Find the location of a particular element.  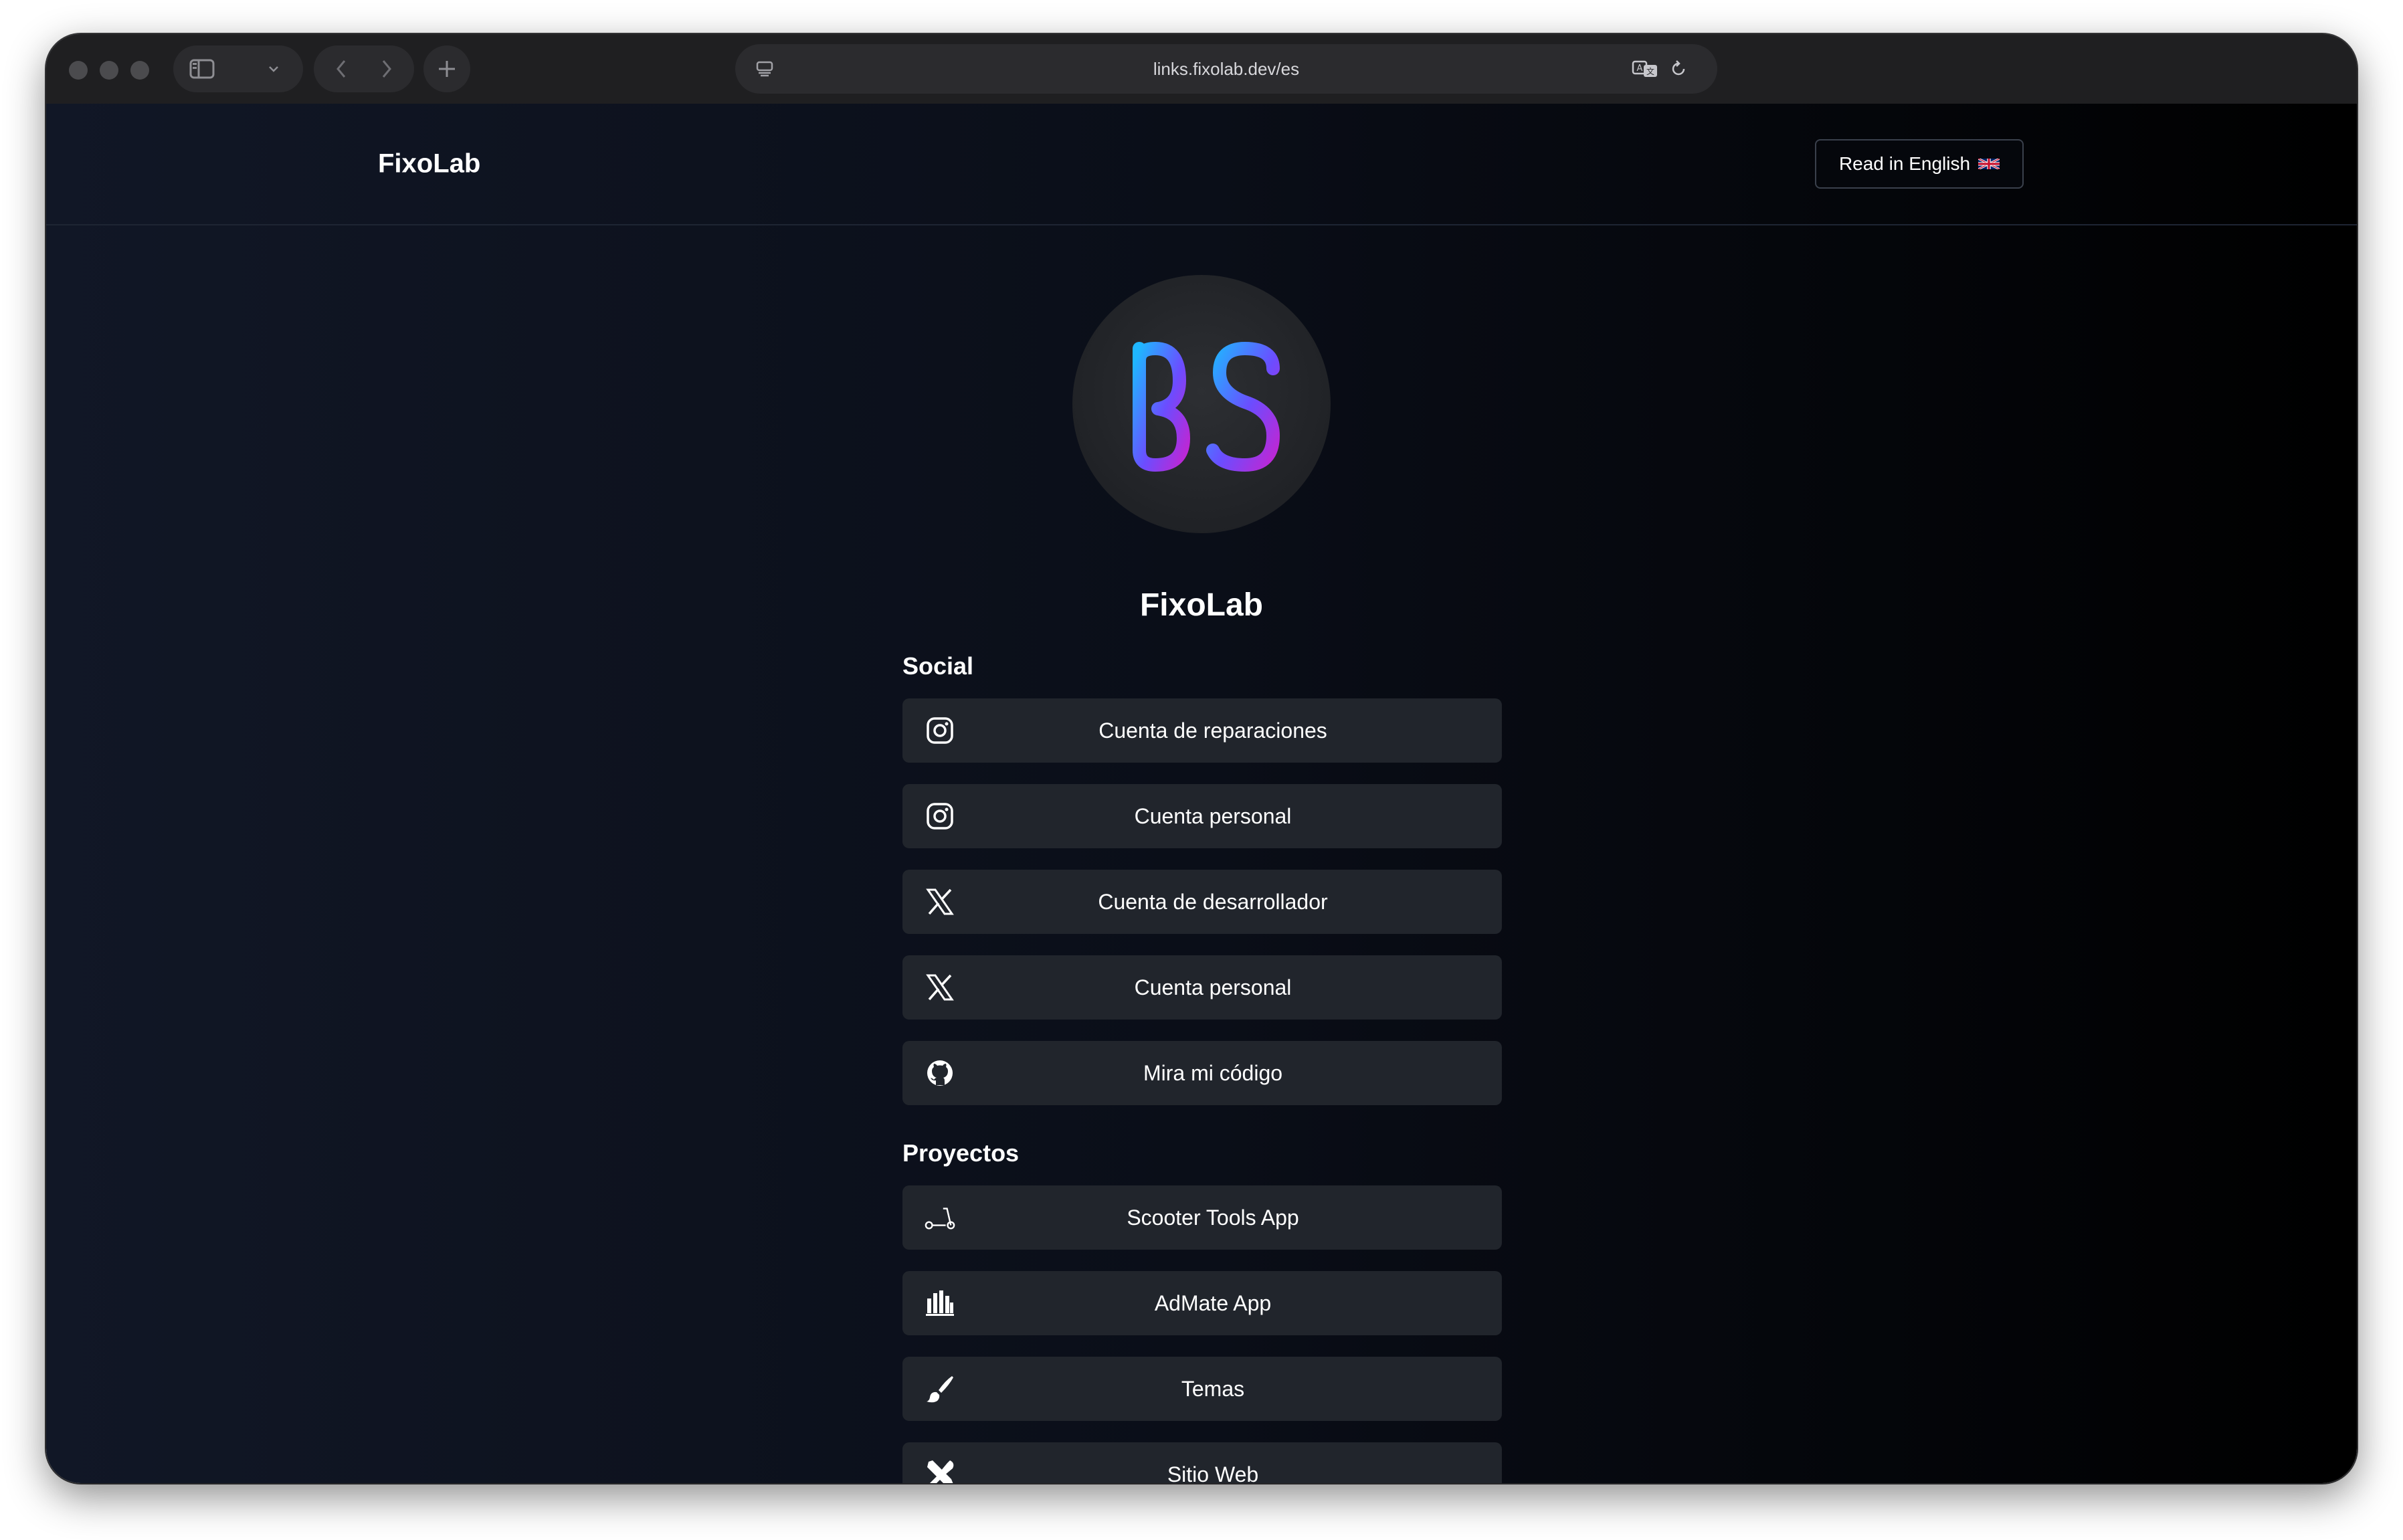

link-admate-app: AdMate App is located at coordinates (1202, 1303).